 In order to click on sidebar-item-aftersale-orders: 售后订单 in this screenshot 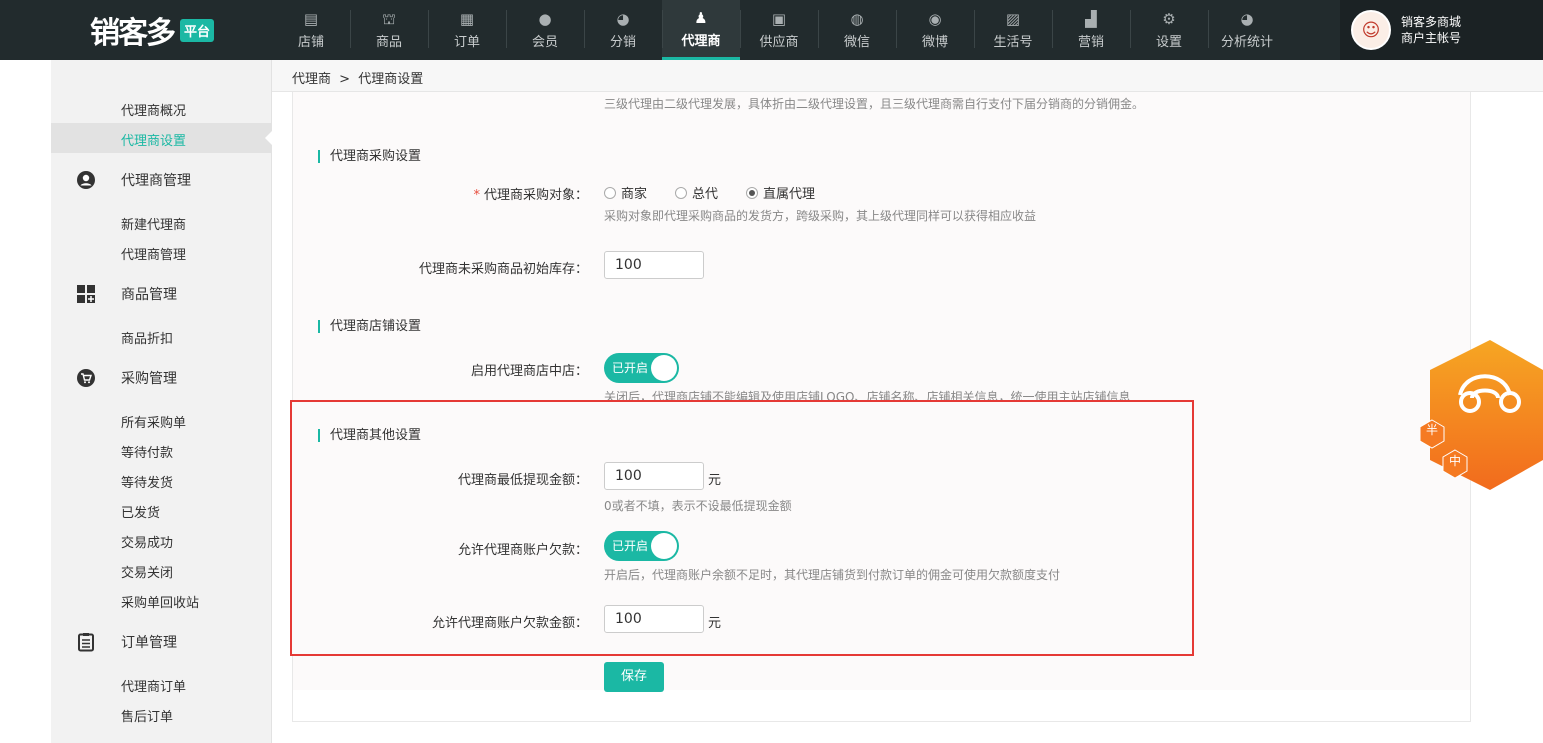, I will do `click(147, 715)`.